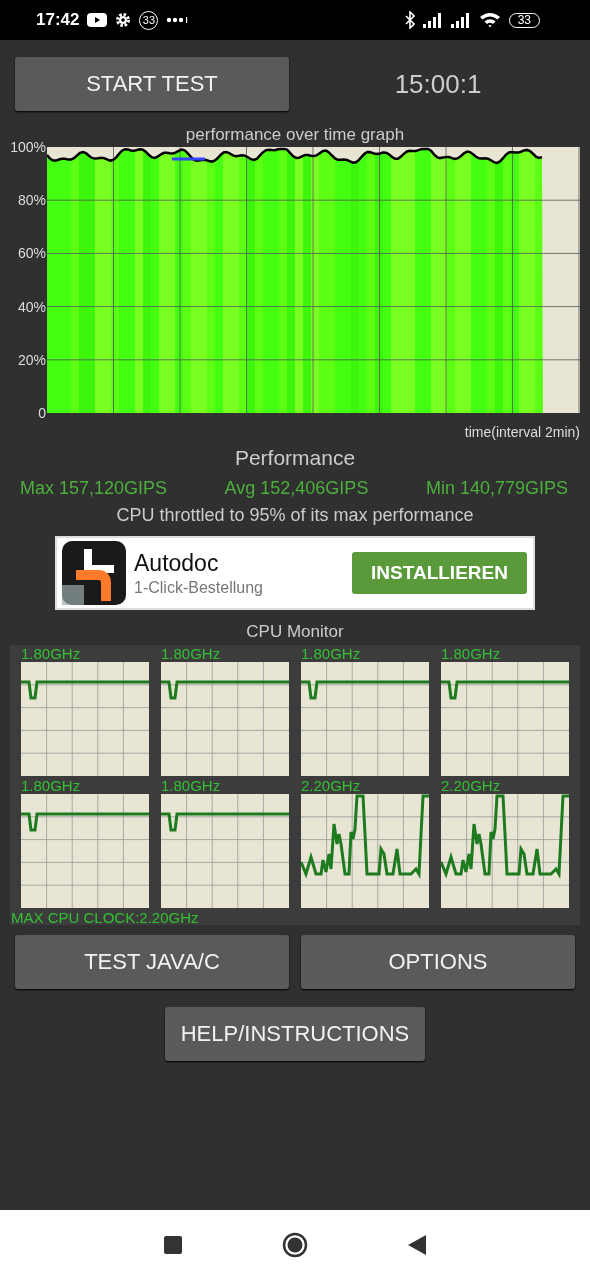 The image size is (590, 1280). What do you see at coordinates (28, 147) in the screenshot?
I see `axis-label: 100%` at bounding box center [28, 147].